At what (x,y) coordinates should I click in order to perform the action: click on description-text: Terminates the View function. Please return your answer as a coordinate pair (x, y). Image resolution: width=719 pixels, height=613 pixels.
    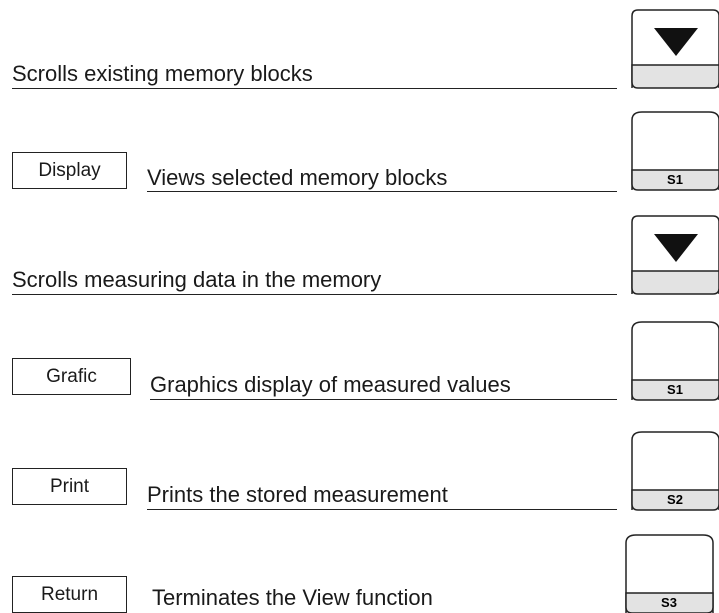
    Looking at the image, I should click on (292, 597).